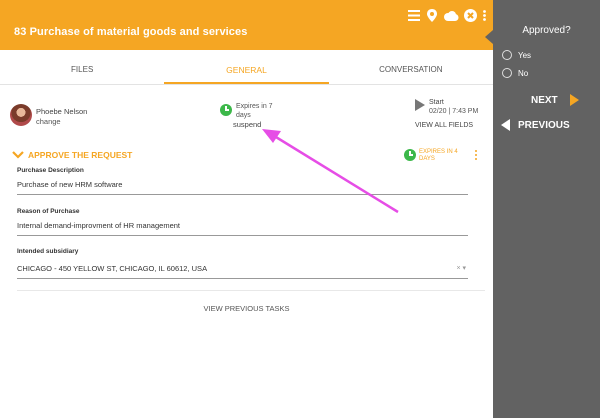 Image resolution: width=600 pixels, height=418 pixels. I want to click on annotation-arrow-icon, so click(330, 171).